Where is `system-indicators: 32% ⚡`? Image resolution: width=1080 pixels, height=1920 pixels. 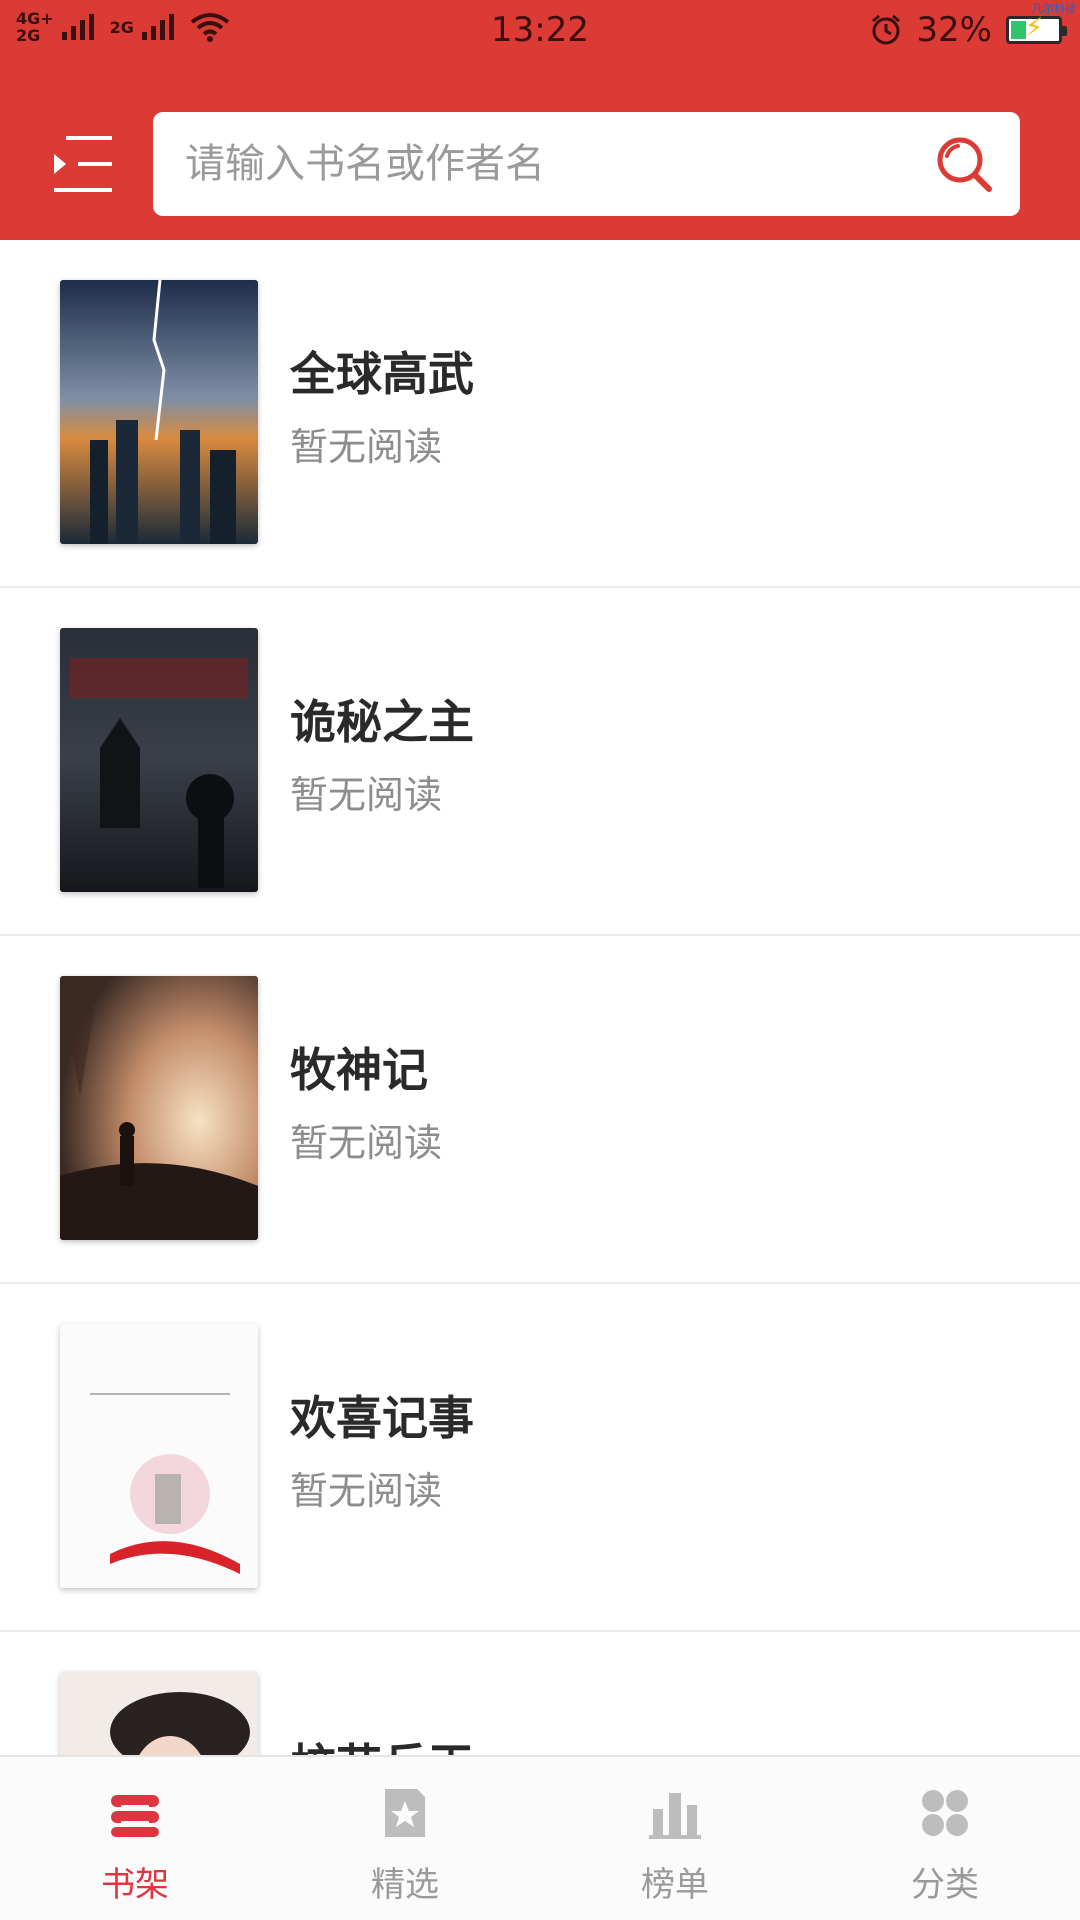 system-indicators: 32% ⚡ is located at coordinates (968, 30).